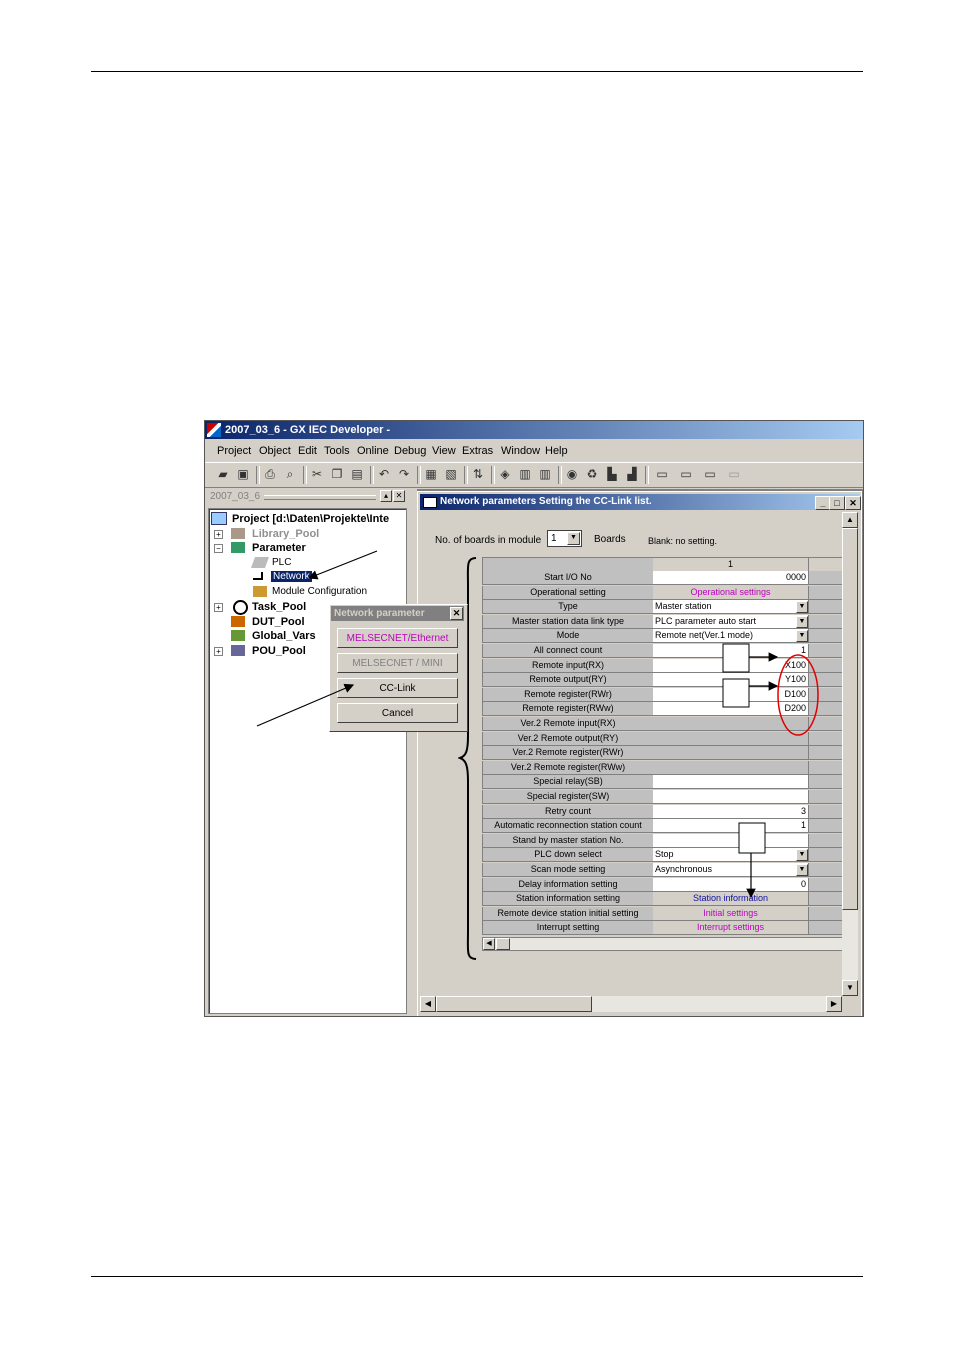 This screenshot has width=954, height=1350. What do you see at coordinates (731, 855) in the screenshot?
I see `grid-row-value: Stop` at bounding box center [731, 855].